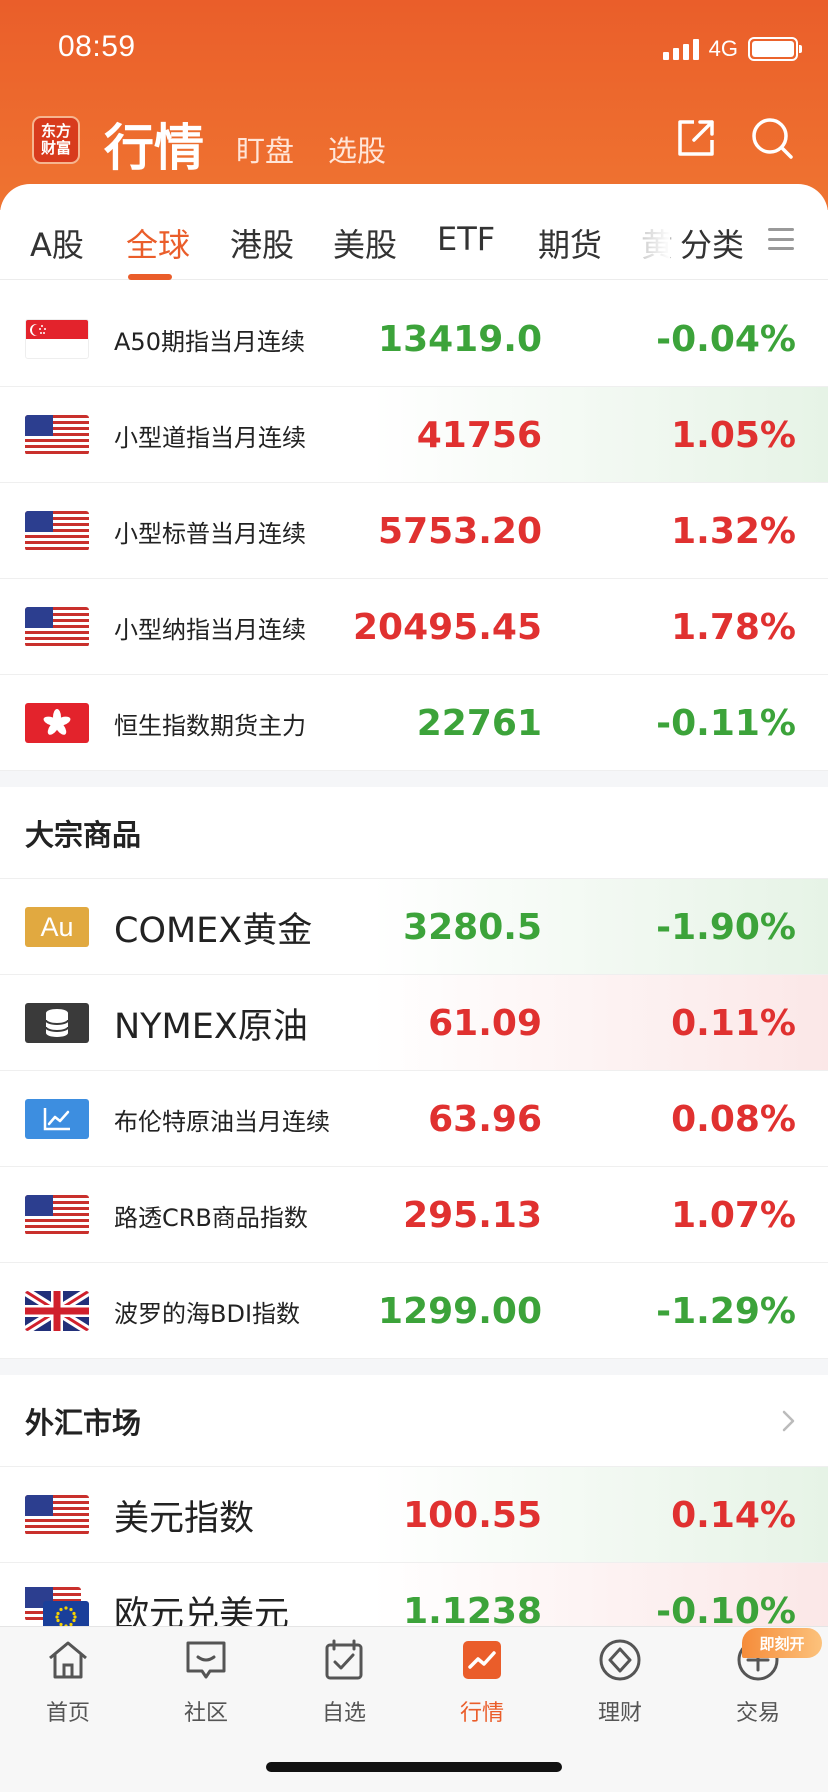 This screenshot has height=1792, width=828. Describe the element at coordinates (414, 232) in the screenshot. I see `market-tabs: A股 全球 港股 美股 ETF 期货 黄 分类` at that location.